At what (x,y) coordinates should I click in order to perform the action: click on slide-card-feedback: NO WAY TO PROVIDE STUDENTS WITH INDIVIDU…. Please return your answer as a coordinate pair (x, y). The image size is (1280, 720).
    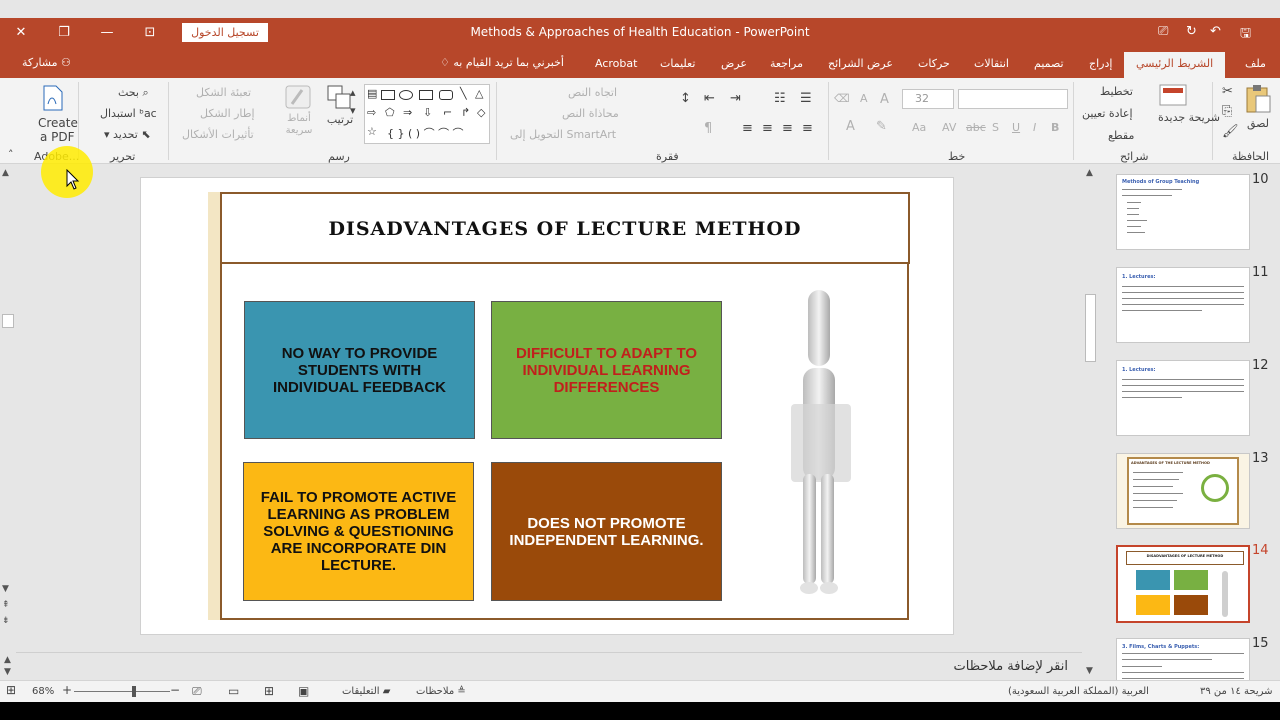
    Looking at the image, I should click on (359, 370).